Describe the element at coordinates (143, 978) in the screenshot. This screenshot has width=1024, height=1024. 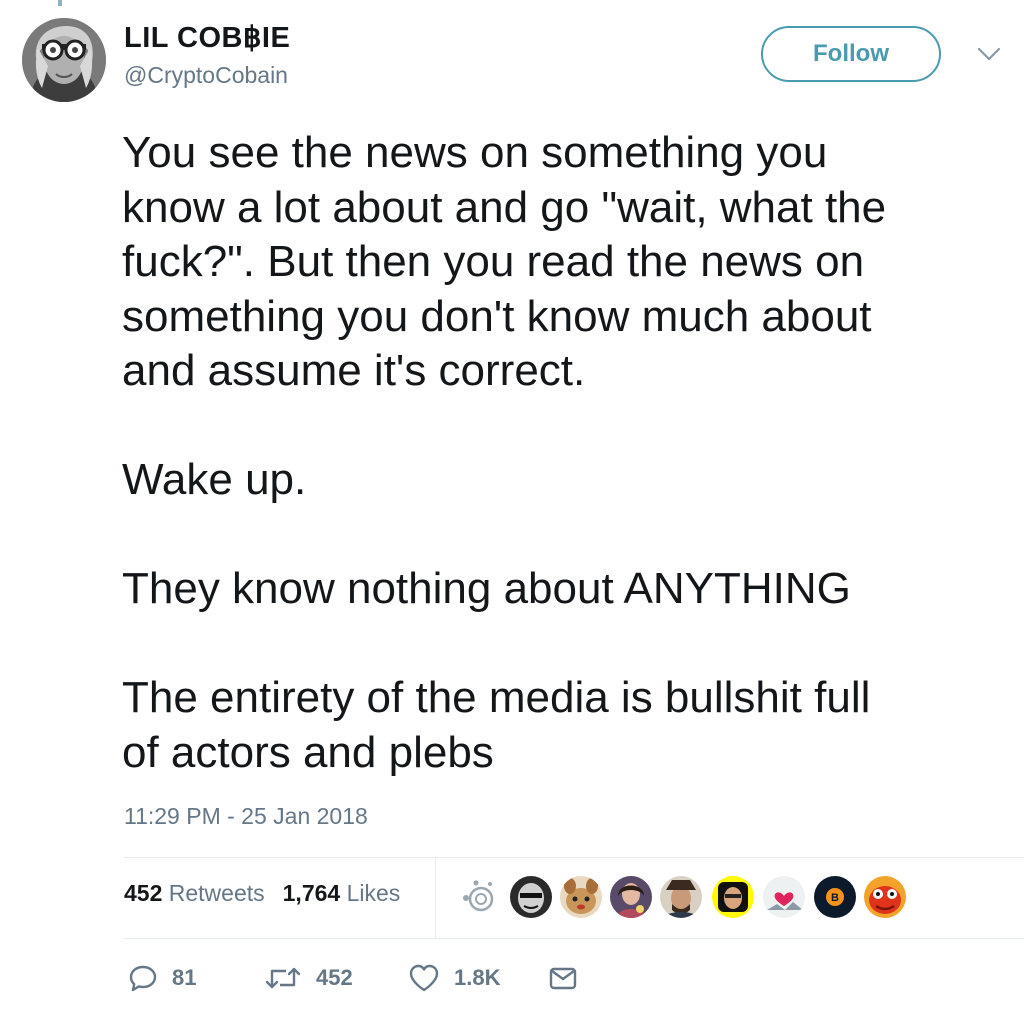
I see `reply-icon` at that location.